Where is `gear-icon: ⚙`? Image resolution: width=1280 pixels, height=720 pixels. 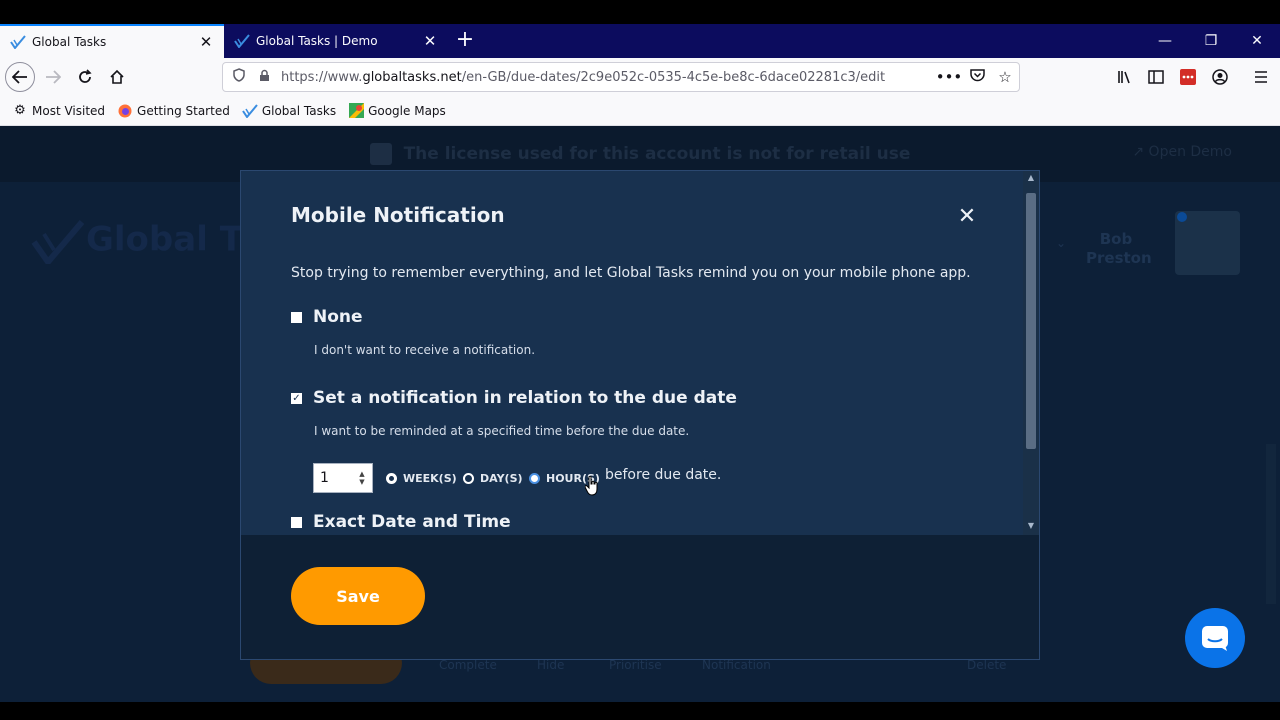
gear-icon: ⚙ is located at coordinates (20, 110).